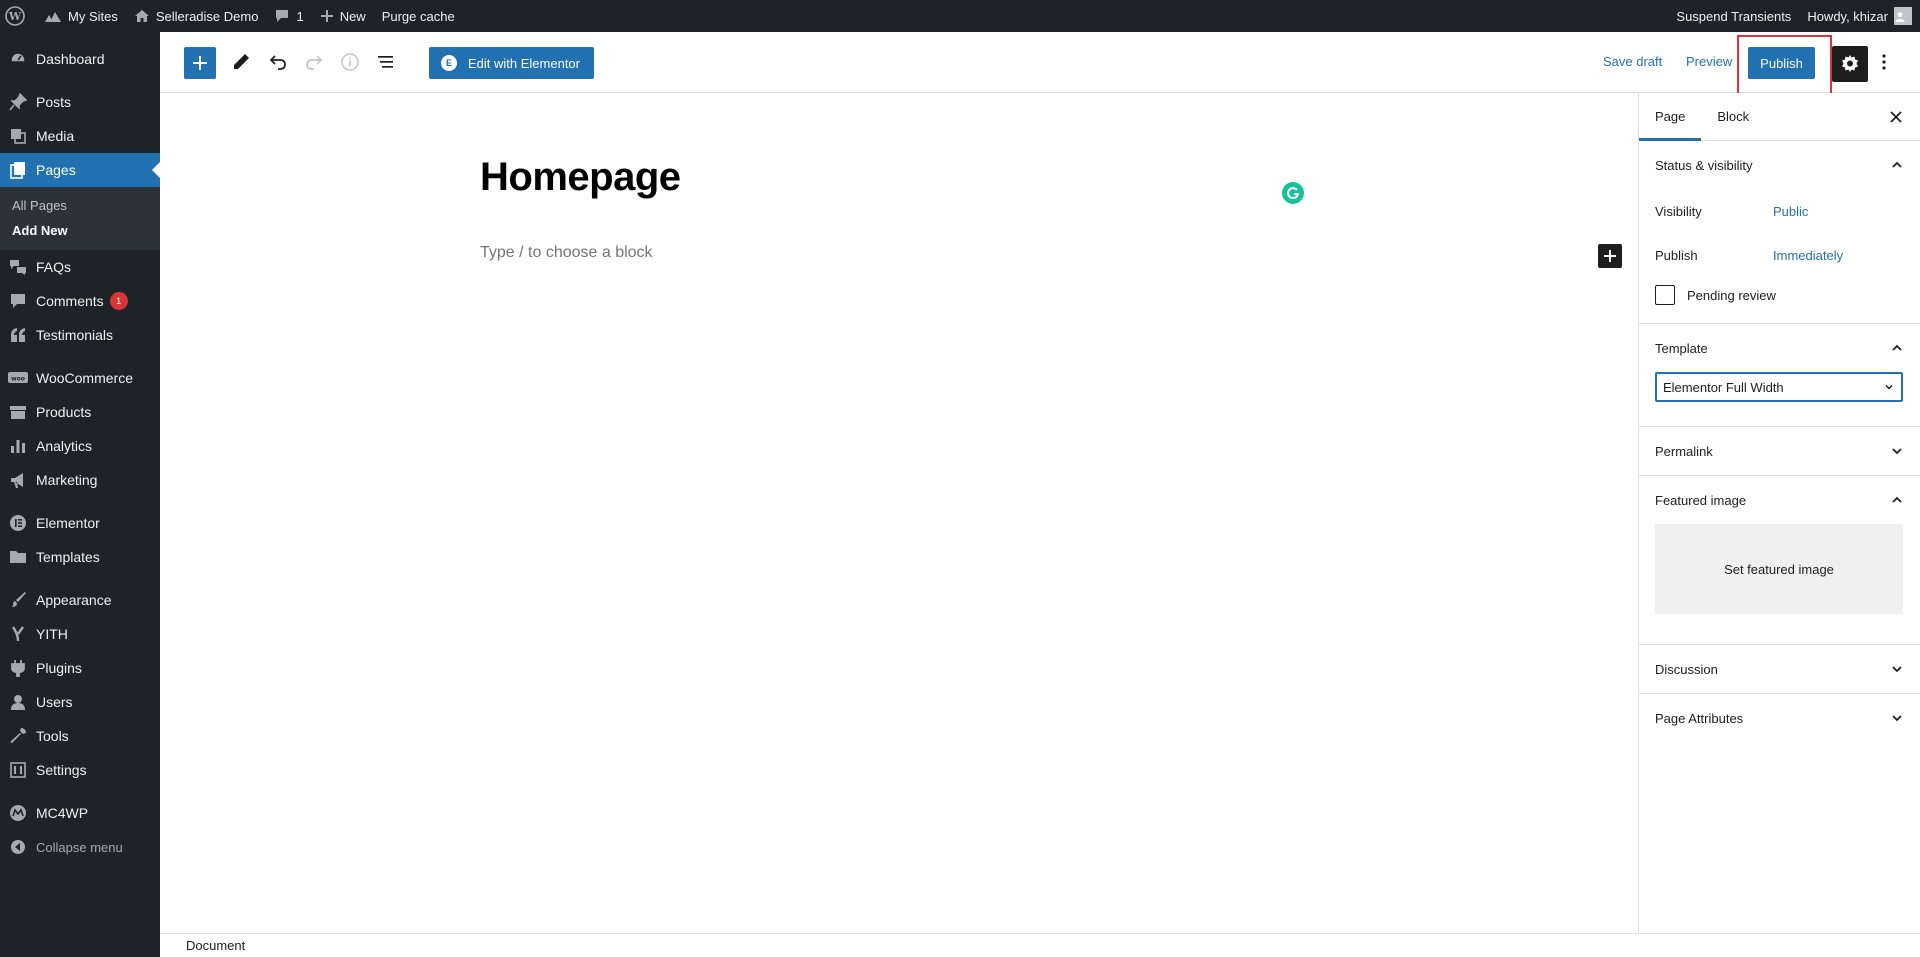 This screenshot has width=1920, height=957. What do you see at coordinates (418, 16) in the screenshot?
I see `purge-cache-link: Purge cache` at bounding box center [418, 16].